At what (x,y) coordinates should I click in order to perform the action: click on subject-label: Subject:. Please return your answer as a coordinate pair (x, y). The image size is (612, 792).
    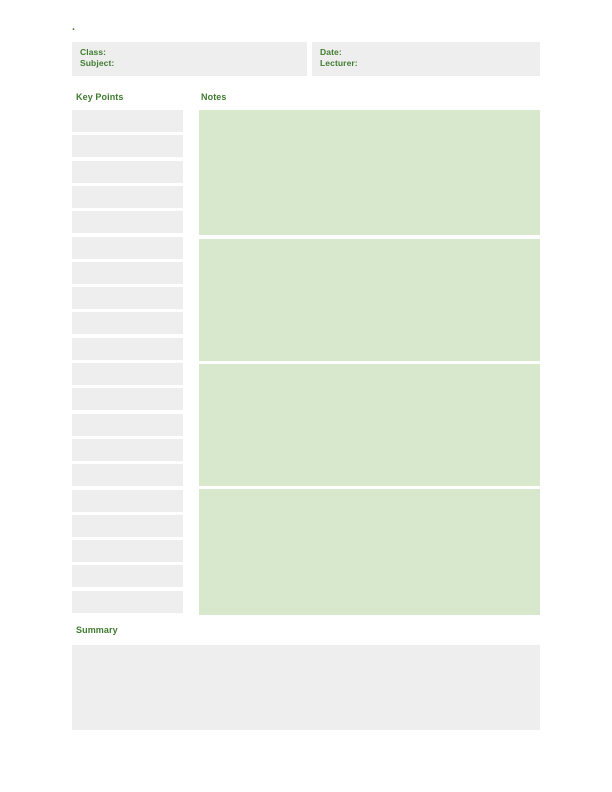
    Looking at the image, I should click on (97, 63).